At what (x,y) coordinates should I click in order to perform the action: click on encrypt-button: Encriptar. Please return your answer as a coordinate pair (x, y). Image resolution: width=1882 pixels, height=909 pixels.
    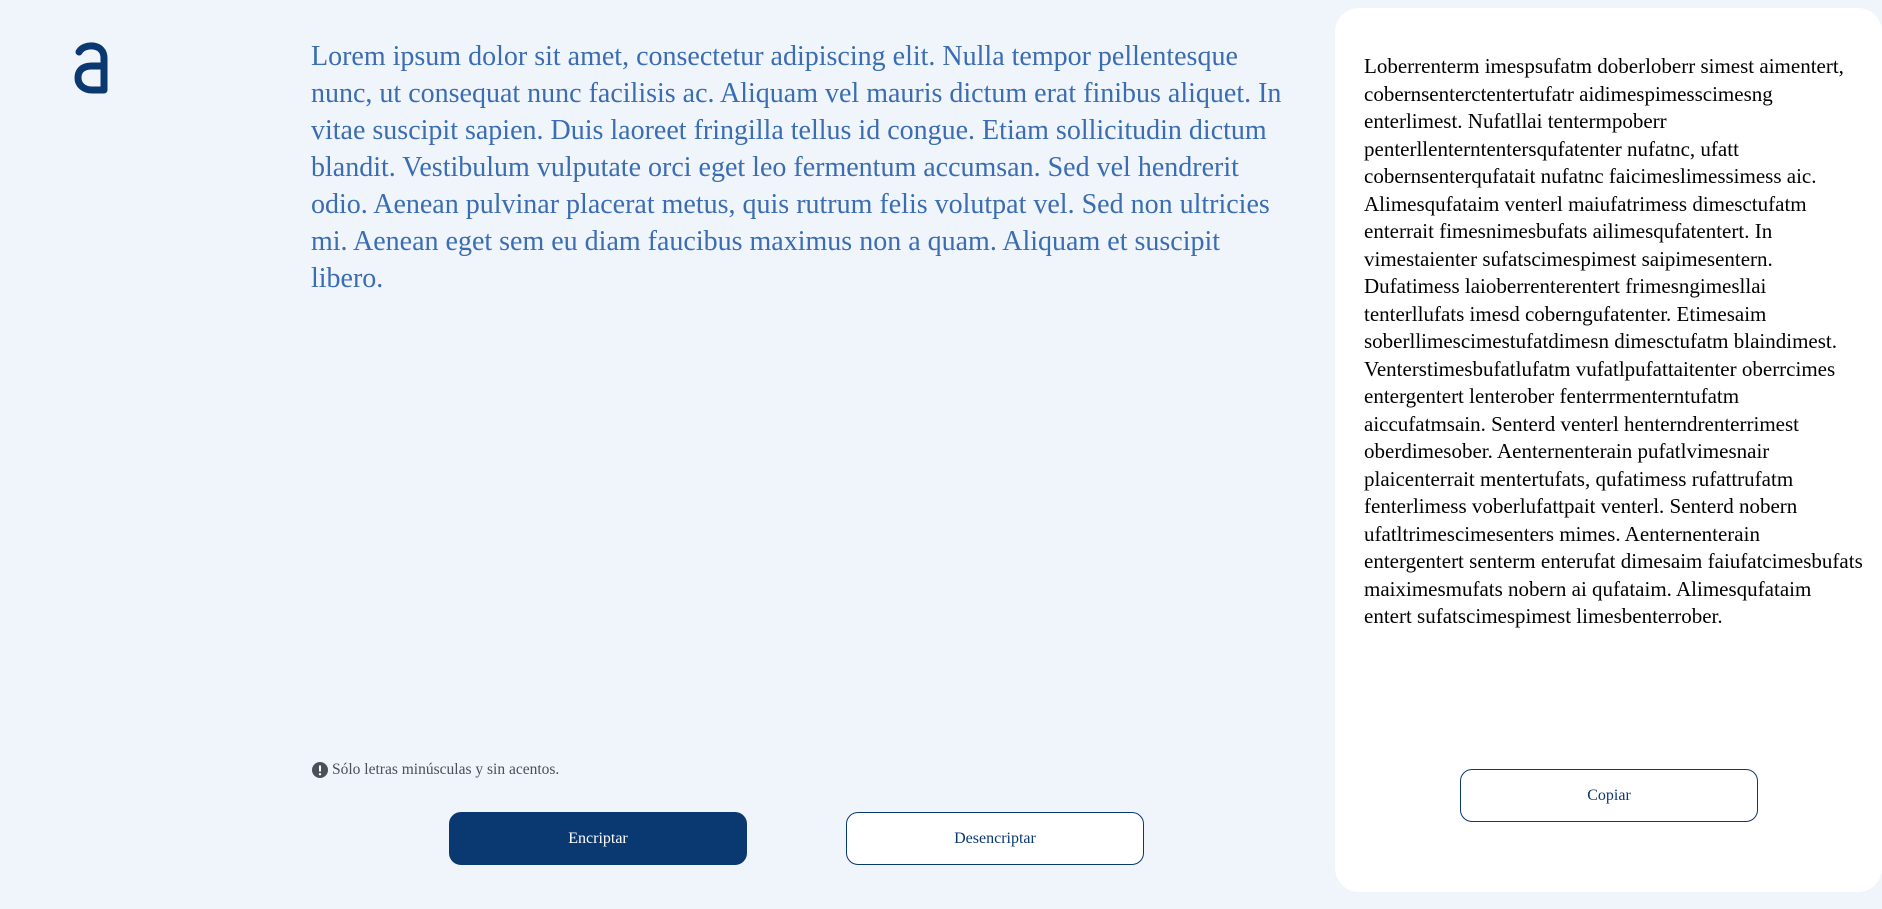
    Looking at the image, I should click on (598, 838).